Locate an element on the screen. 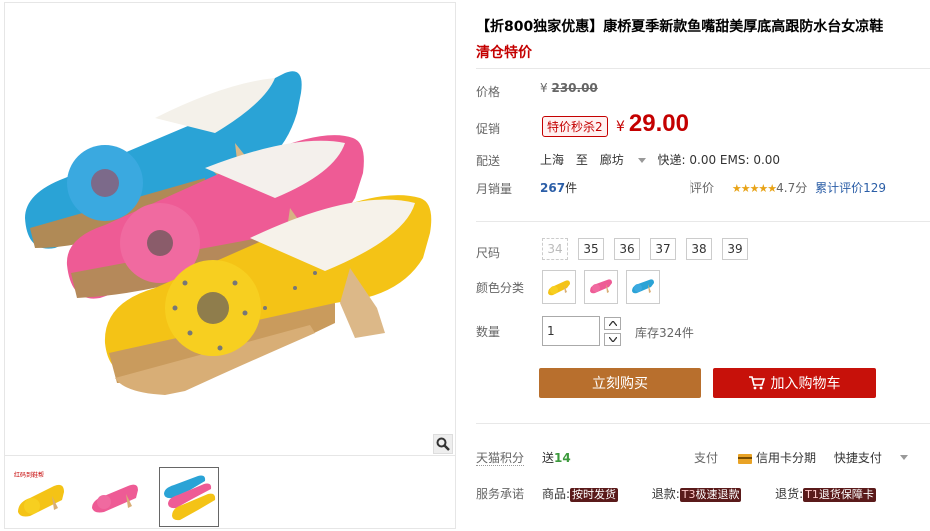 The height and width of the screenshot is (531, 930). monthly-sales-count: 267 is located at coordinates (553, 188).